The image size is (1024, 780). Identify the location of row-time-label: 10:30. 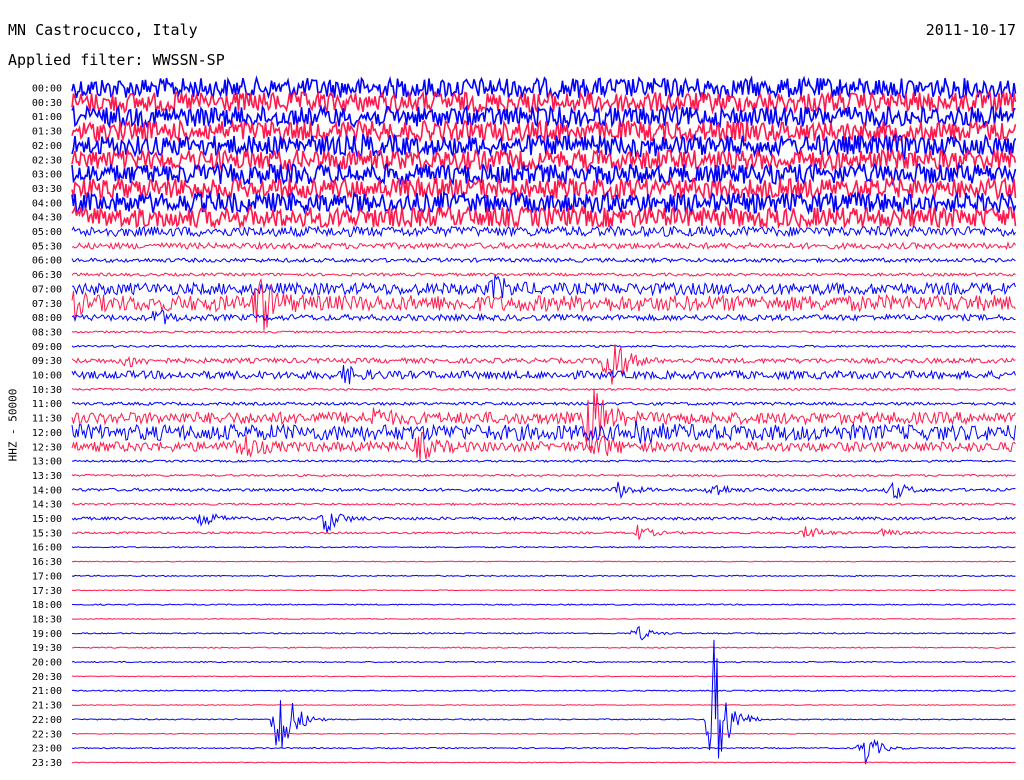
(47, 390).